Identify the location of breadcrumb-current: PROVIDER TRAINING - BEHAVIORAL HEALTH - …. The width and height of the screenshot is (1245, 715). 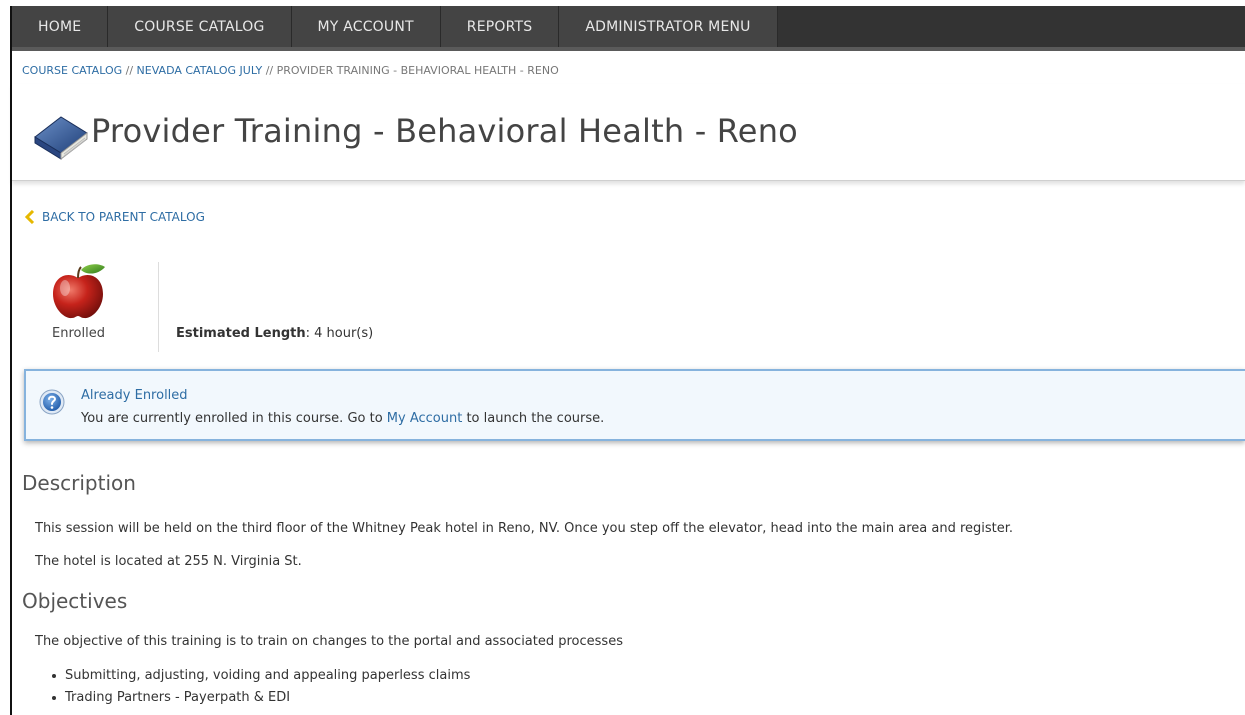
(417, 70).